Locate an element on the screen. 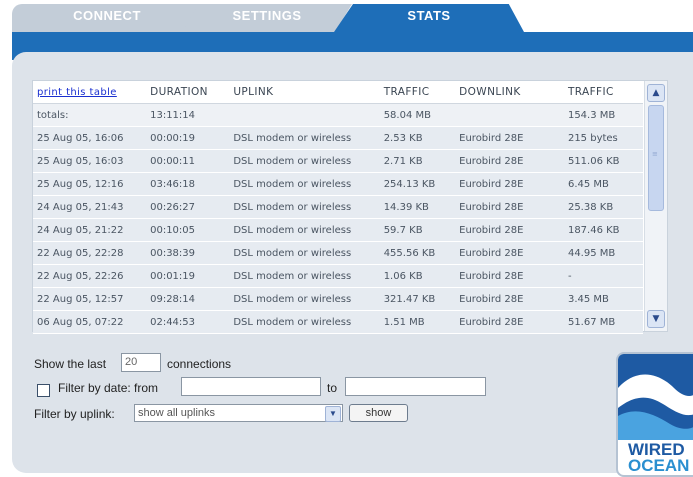 The height and width of the screenshot is (477, 693). table-cell: - is located at coordinates (603, 276).